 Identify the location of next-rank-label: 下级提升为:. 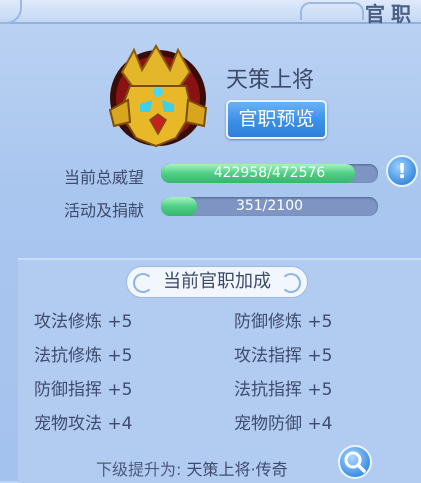
(139, 469).